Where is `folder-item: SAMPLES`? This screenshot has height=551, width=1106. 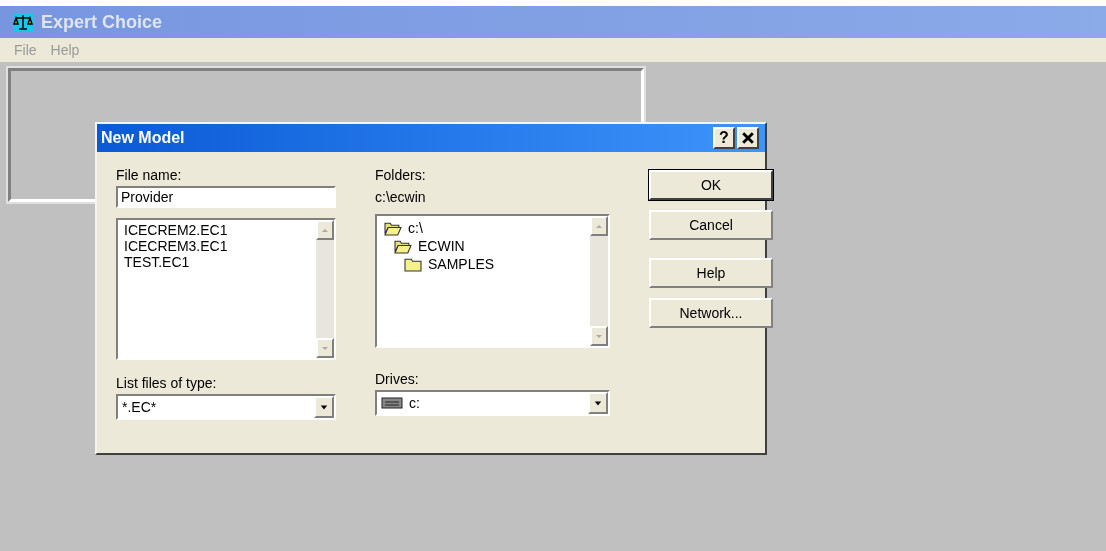
folder-item: SAMPLES is located at coordinates (461, 264).